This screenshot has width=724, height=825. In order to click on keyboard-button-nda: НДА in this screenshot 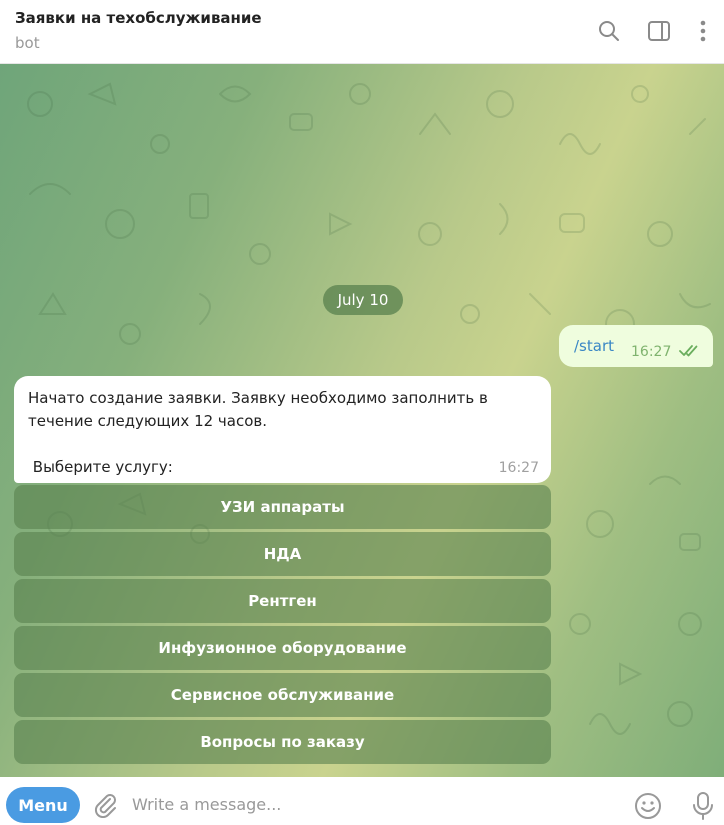, I will do `click(282, 554)`.